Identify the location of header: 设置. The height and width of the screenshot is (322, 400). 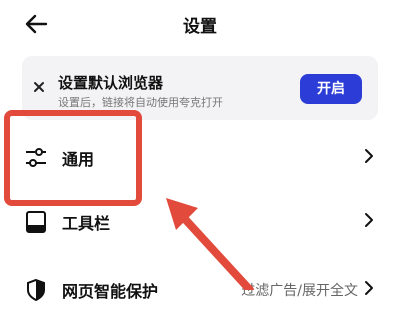
(200, 24).